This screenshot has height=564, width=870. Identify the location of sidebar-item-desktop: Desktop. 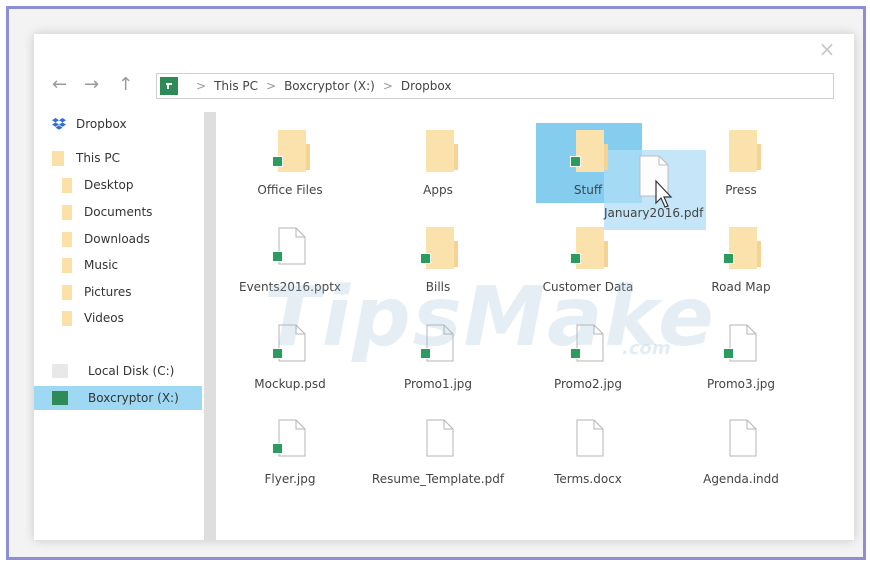
(132, 185).